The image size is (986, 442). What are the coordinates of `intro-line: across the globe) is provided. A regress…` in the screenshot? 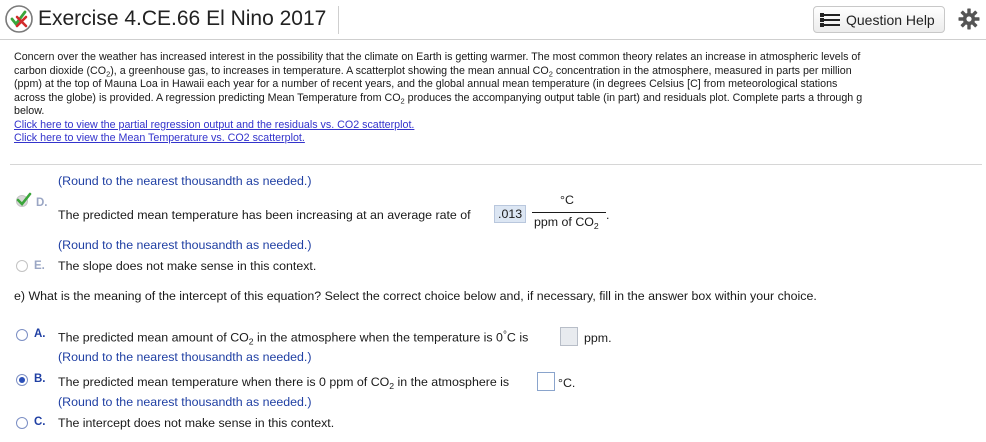 It's located at (438, 98).